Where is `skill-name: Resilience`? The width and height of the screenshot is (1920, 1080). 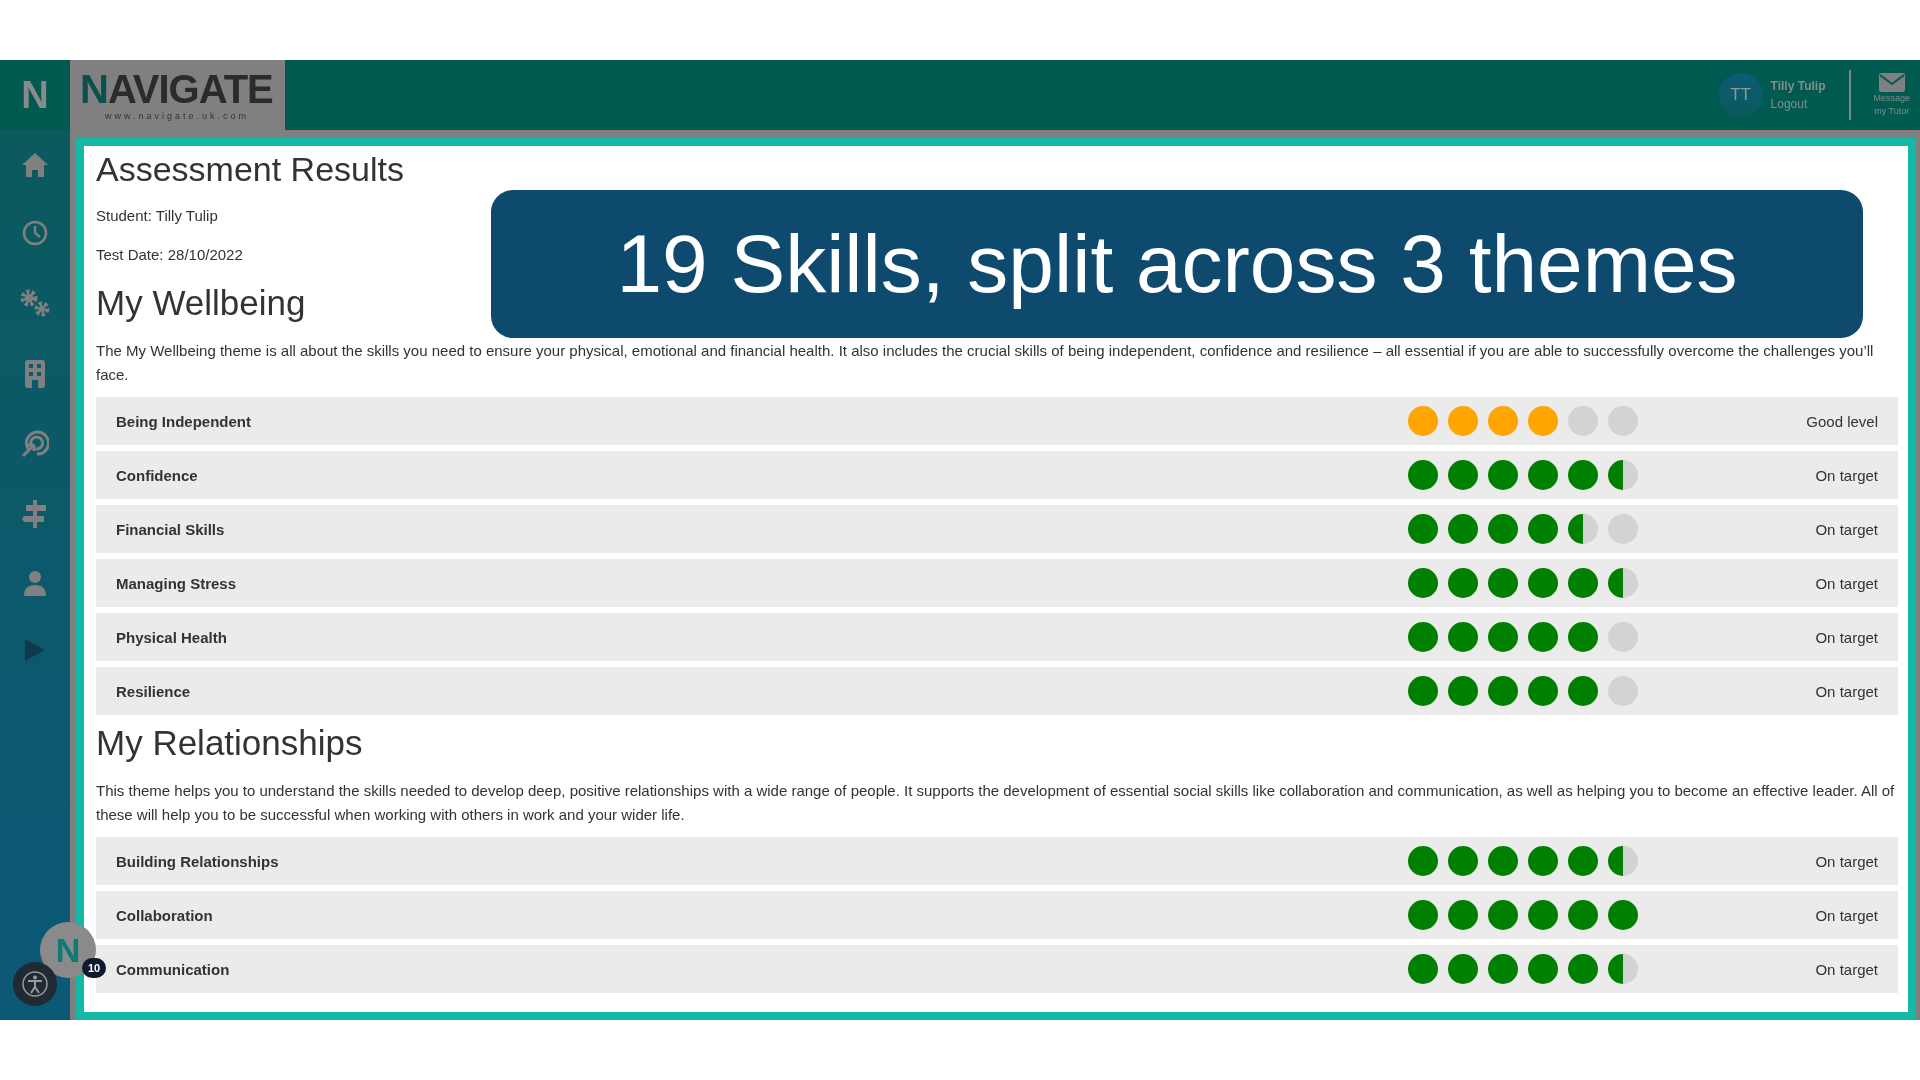
skill-name: Resilience is located at coordinates (154, 691).